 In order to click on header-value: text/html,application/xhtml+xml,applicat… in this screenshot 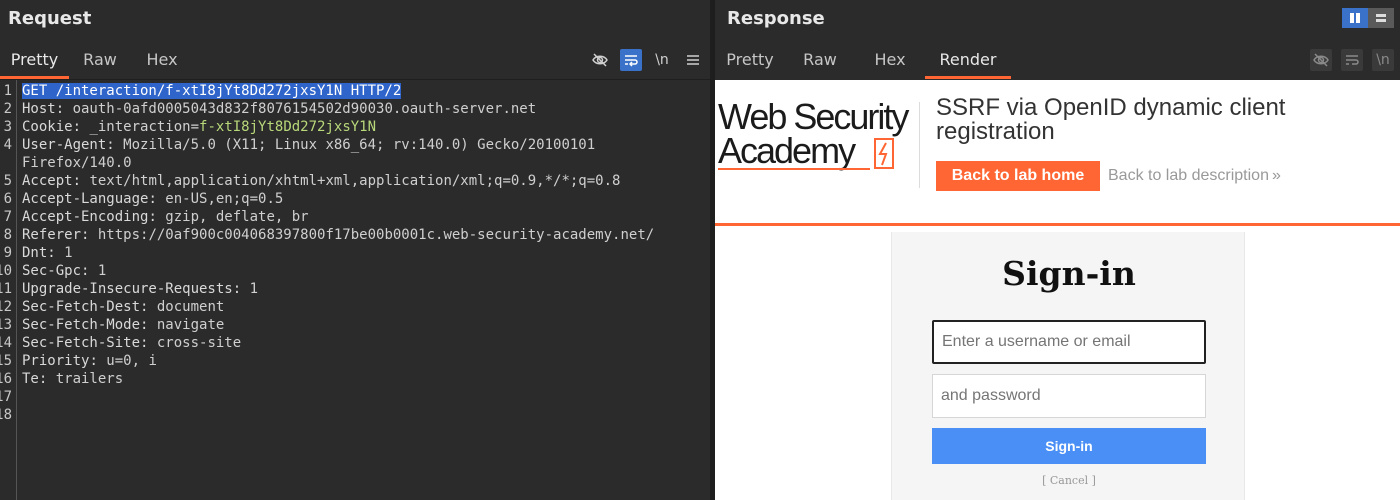, I will do `click(355, 181)`.